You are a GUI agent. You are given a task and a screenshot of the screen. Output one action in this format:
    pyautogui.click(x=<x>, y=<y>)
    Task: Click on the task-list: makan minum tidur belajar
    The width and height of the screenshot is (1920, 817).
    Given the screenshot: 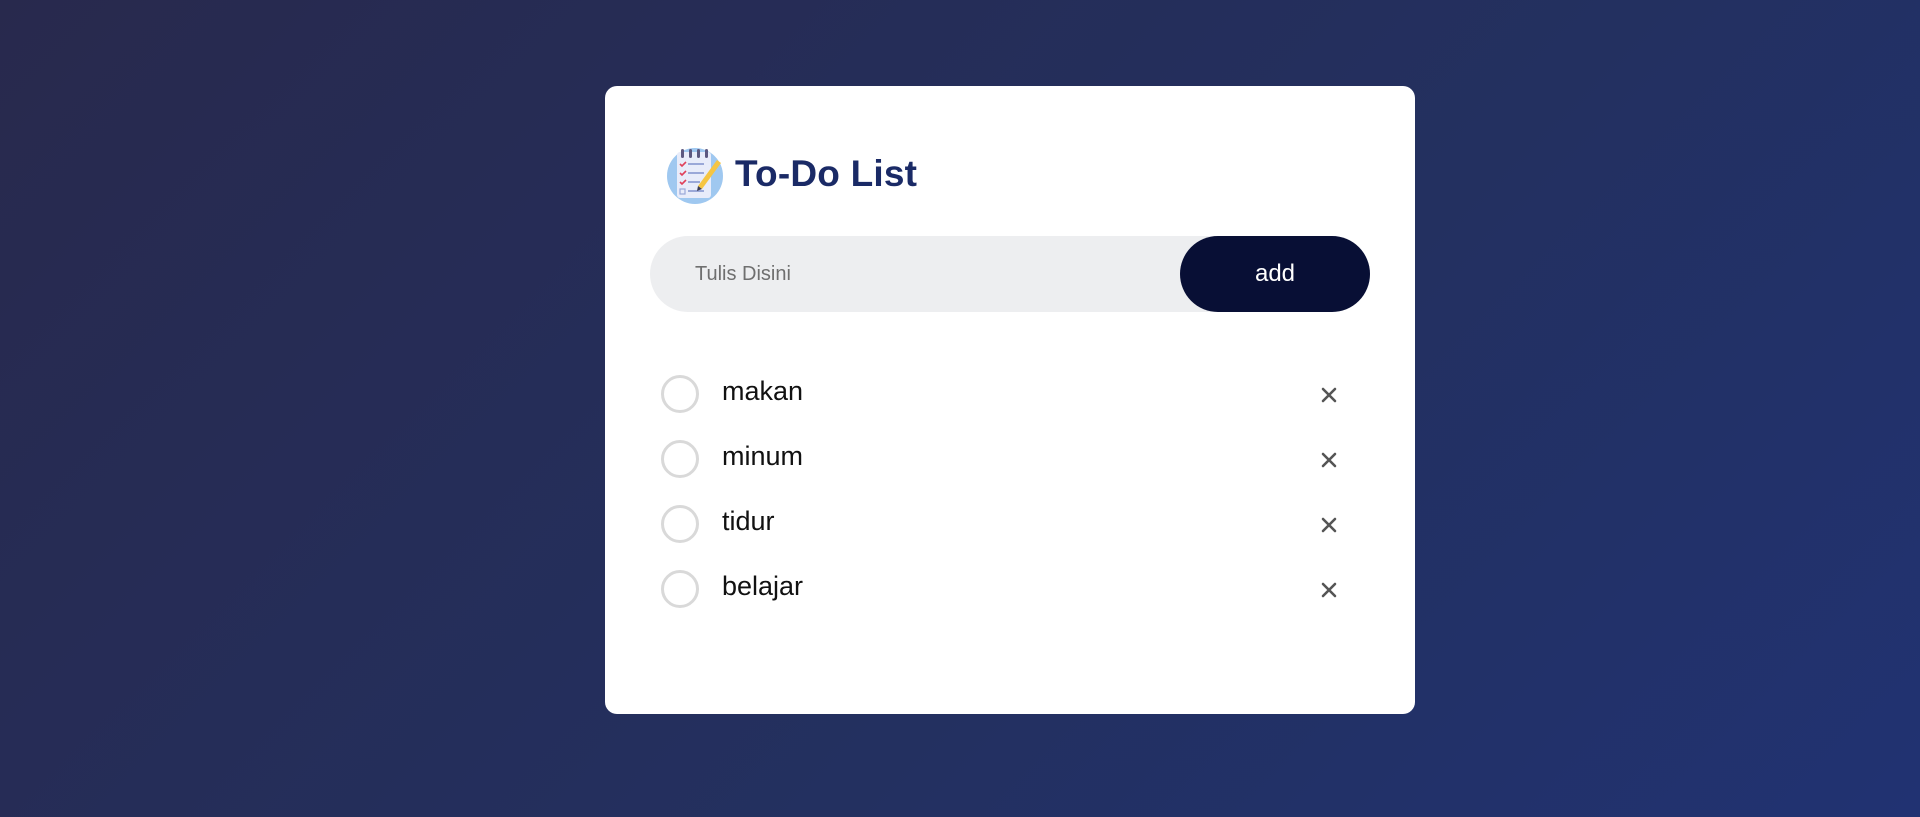 What is the action you would take?
    pyautogui.click(x=1011, y=491)
    